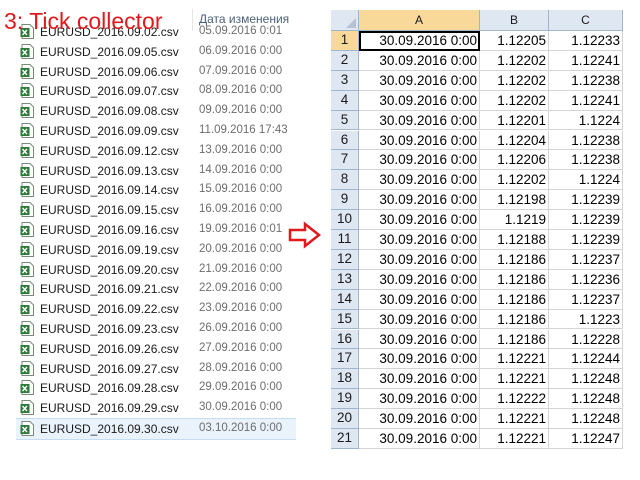 The height and width of the screenshot is (480, 640). Describe the element at coordinates (156, 131) in the screenshot. I see `file-row: EURUSD_2016.09.09.csv 11.09.2016 17:43` at that location.